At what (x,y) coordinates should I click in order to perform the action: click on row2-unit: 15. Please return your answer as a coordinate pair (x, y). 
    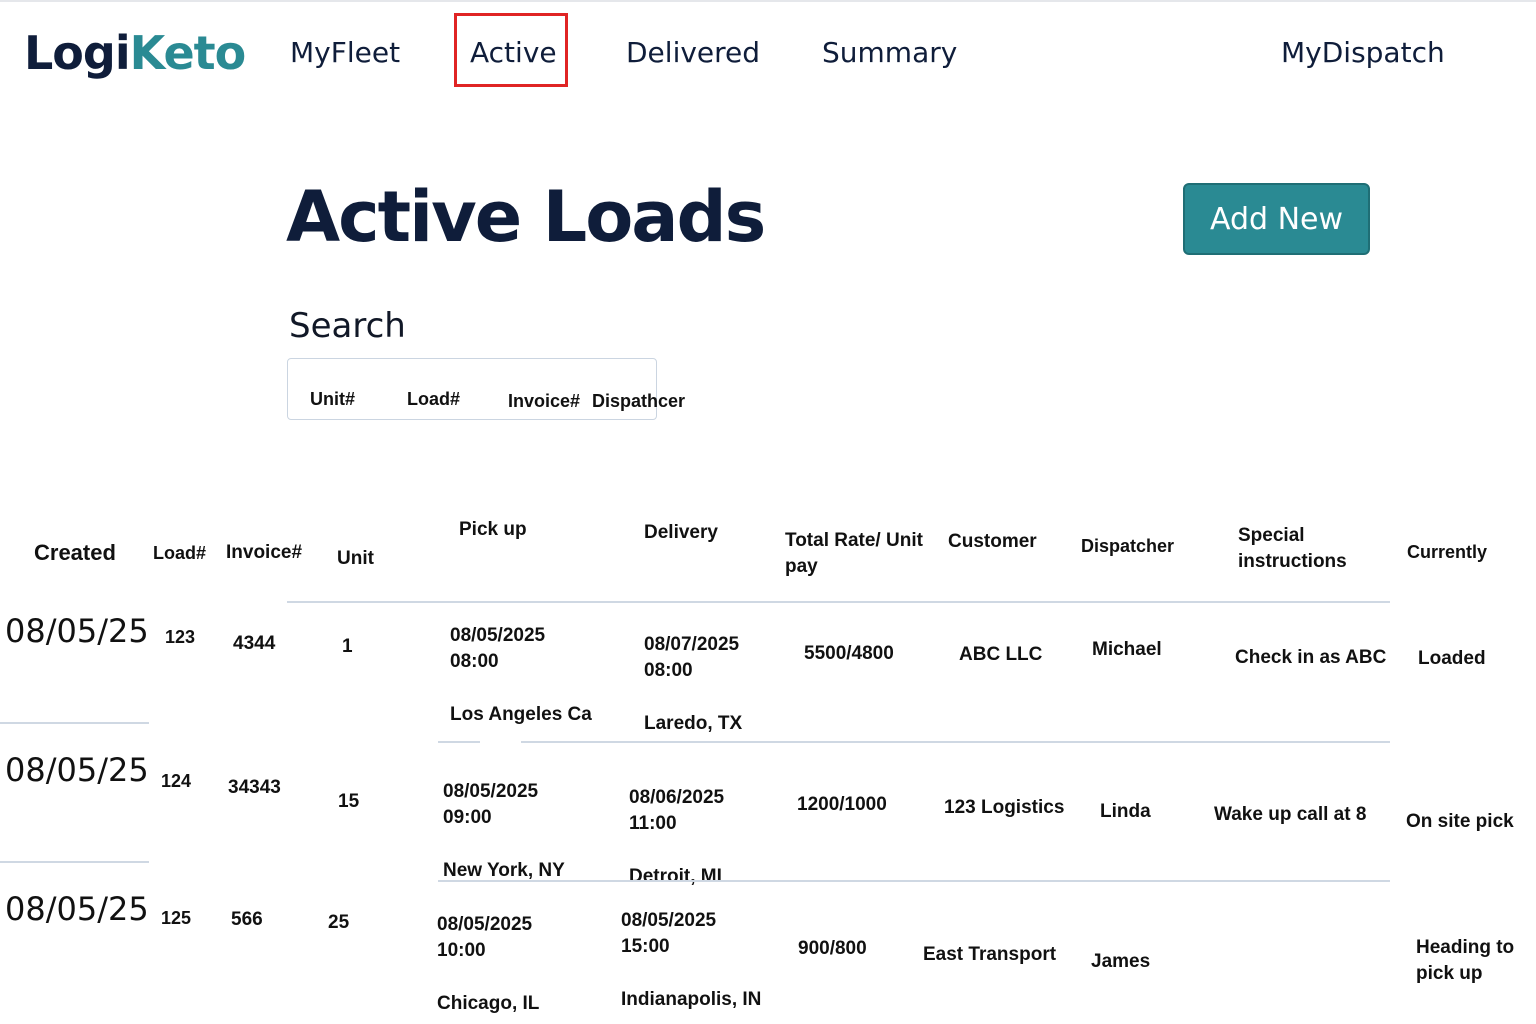
    Looking at the image, I should click on (348, 802).